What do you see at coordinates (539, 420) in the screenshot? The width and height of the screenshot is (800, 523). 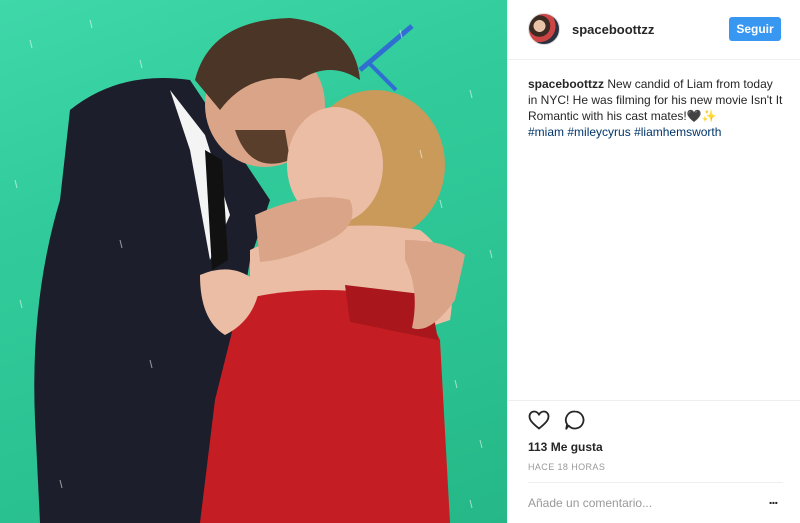 I see `heart-icon` at bounding box center [539, 420].